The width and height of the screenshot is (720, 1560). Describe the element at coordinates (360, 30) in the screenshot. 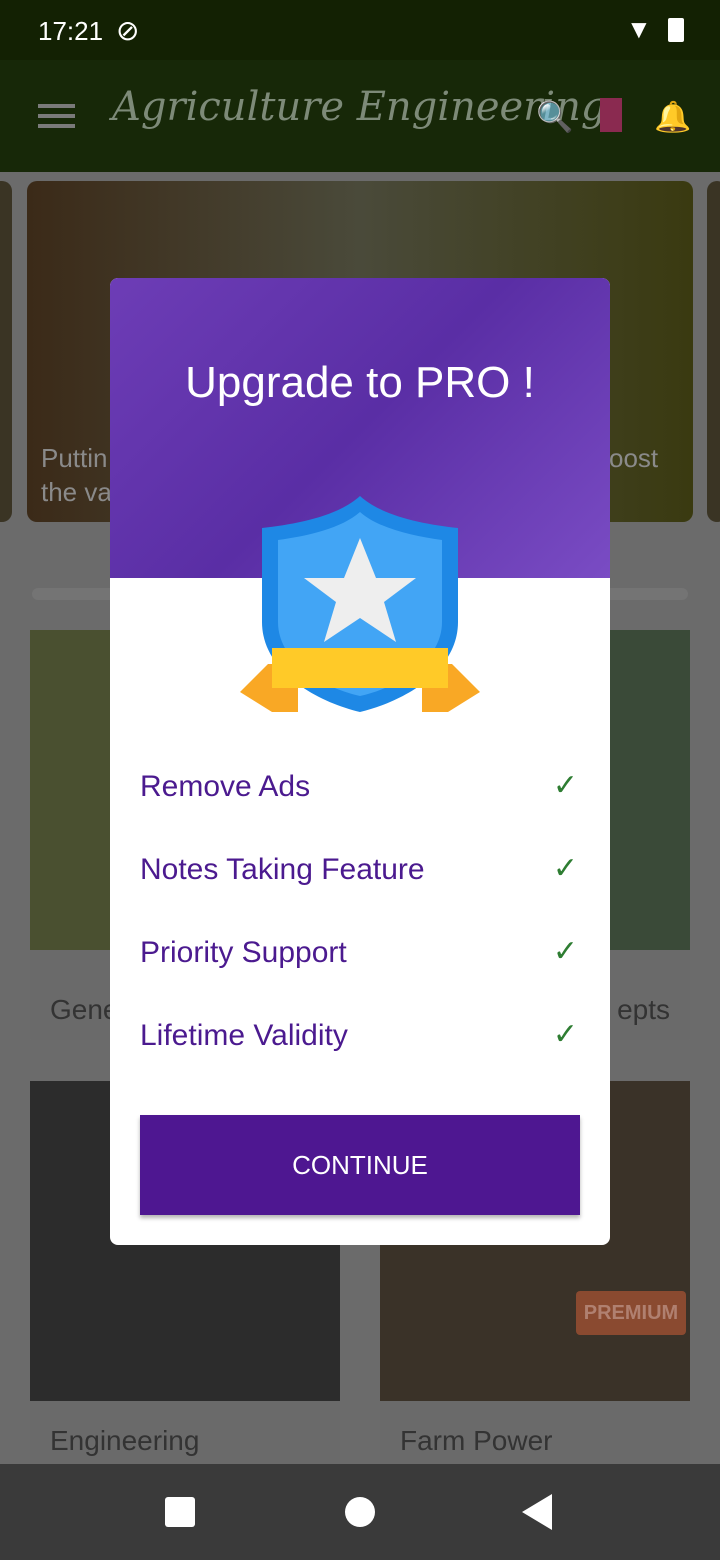

I see `status-bar: 17:21 ⊘ ▼` at that location.